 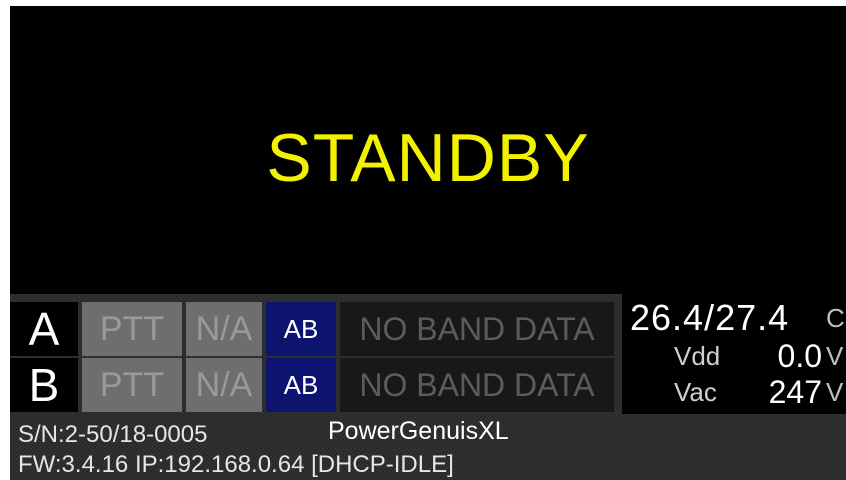 I want to click on temperature-unit: C, so click(x=835, y=318).